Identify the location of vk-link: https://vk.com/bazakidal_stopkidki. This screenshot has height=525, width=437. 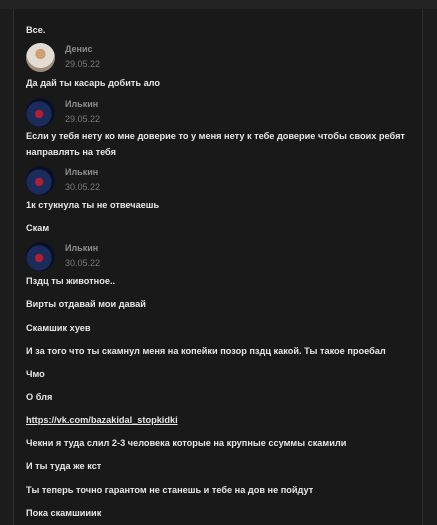
(102, 420).